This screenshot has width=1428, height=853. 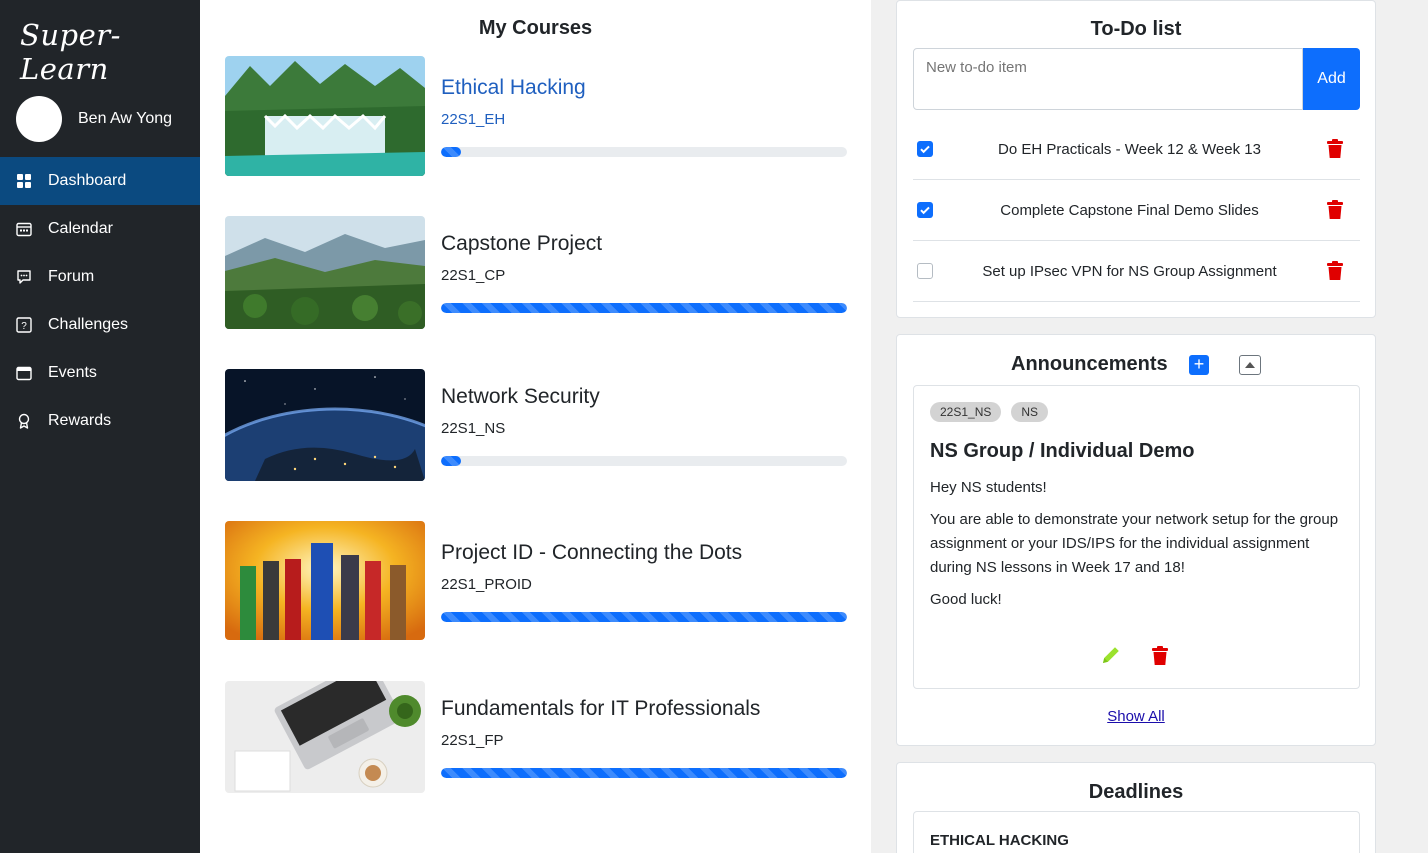 What do you see at coordinates (591, 553) in the screenshot?
I see `course-name: Project ID - Connecting the Dots` at bounding box center [591, 553].